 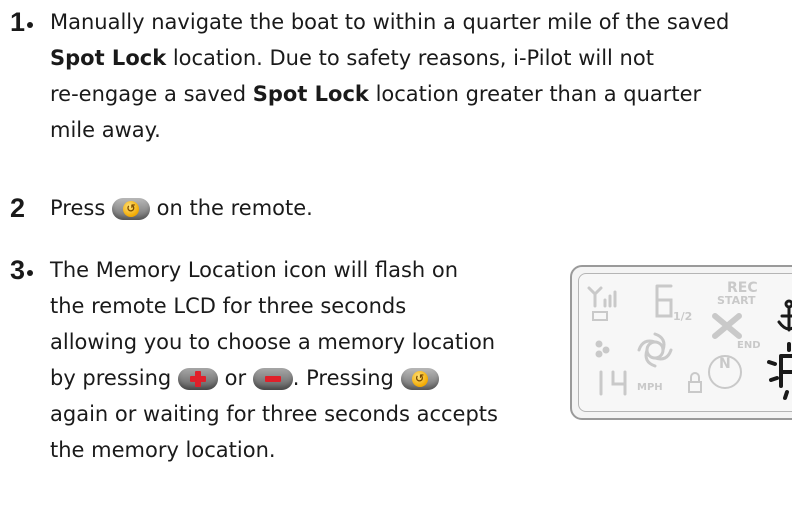 I want to click on step-number: 1, so click(x=22, y=22).